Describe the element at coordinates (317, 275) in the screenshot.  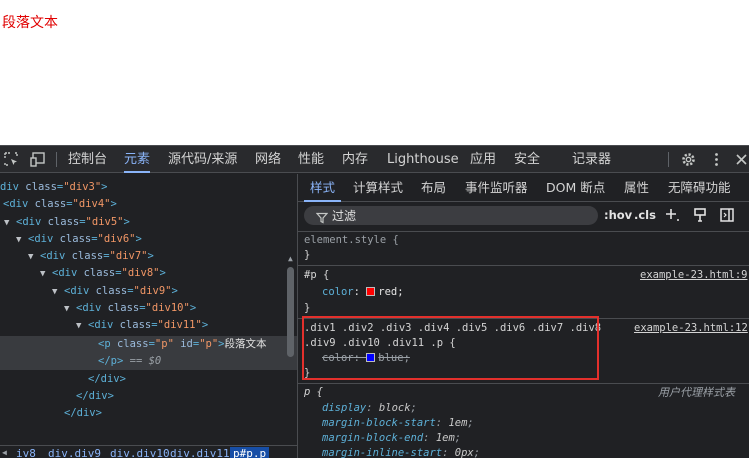
I see `rule-selector: #p {` at that location.